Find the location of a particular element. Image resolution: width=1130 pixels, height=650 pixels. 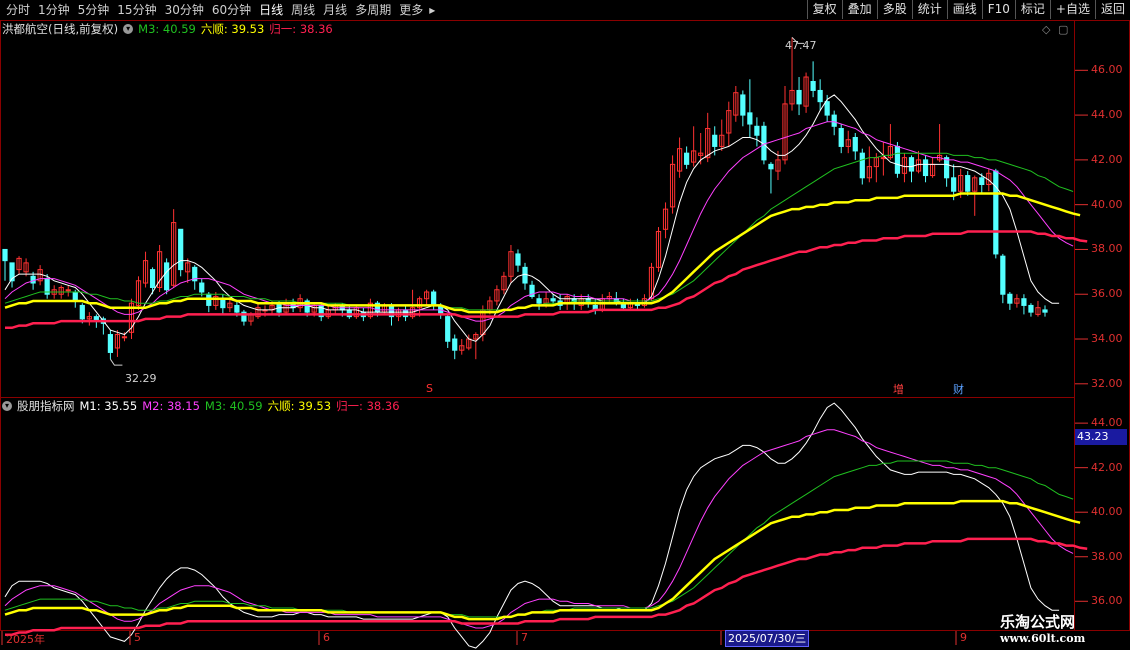

watermark-name: 乐淘公式网 is located at coordinates (1038, 622).